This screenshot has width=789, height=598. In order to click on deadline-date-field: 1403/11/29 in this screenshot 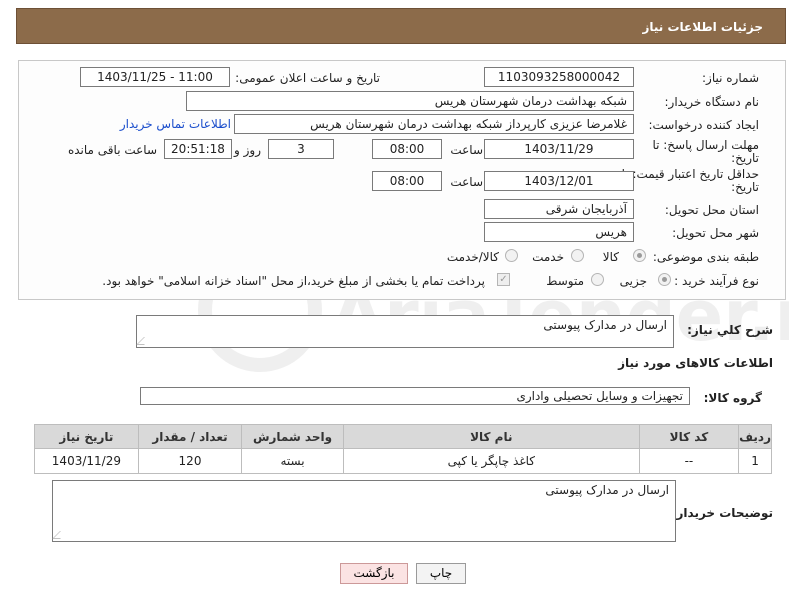, I will do `click(559, 149)`.